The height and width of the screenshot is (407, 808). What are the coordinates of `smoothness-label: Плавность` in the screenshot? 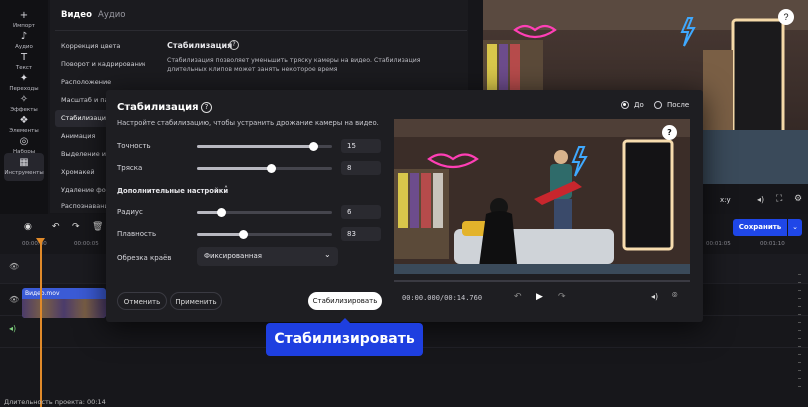 It's located at (137, 234).